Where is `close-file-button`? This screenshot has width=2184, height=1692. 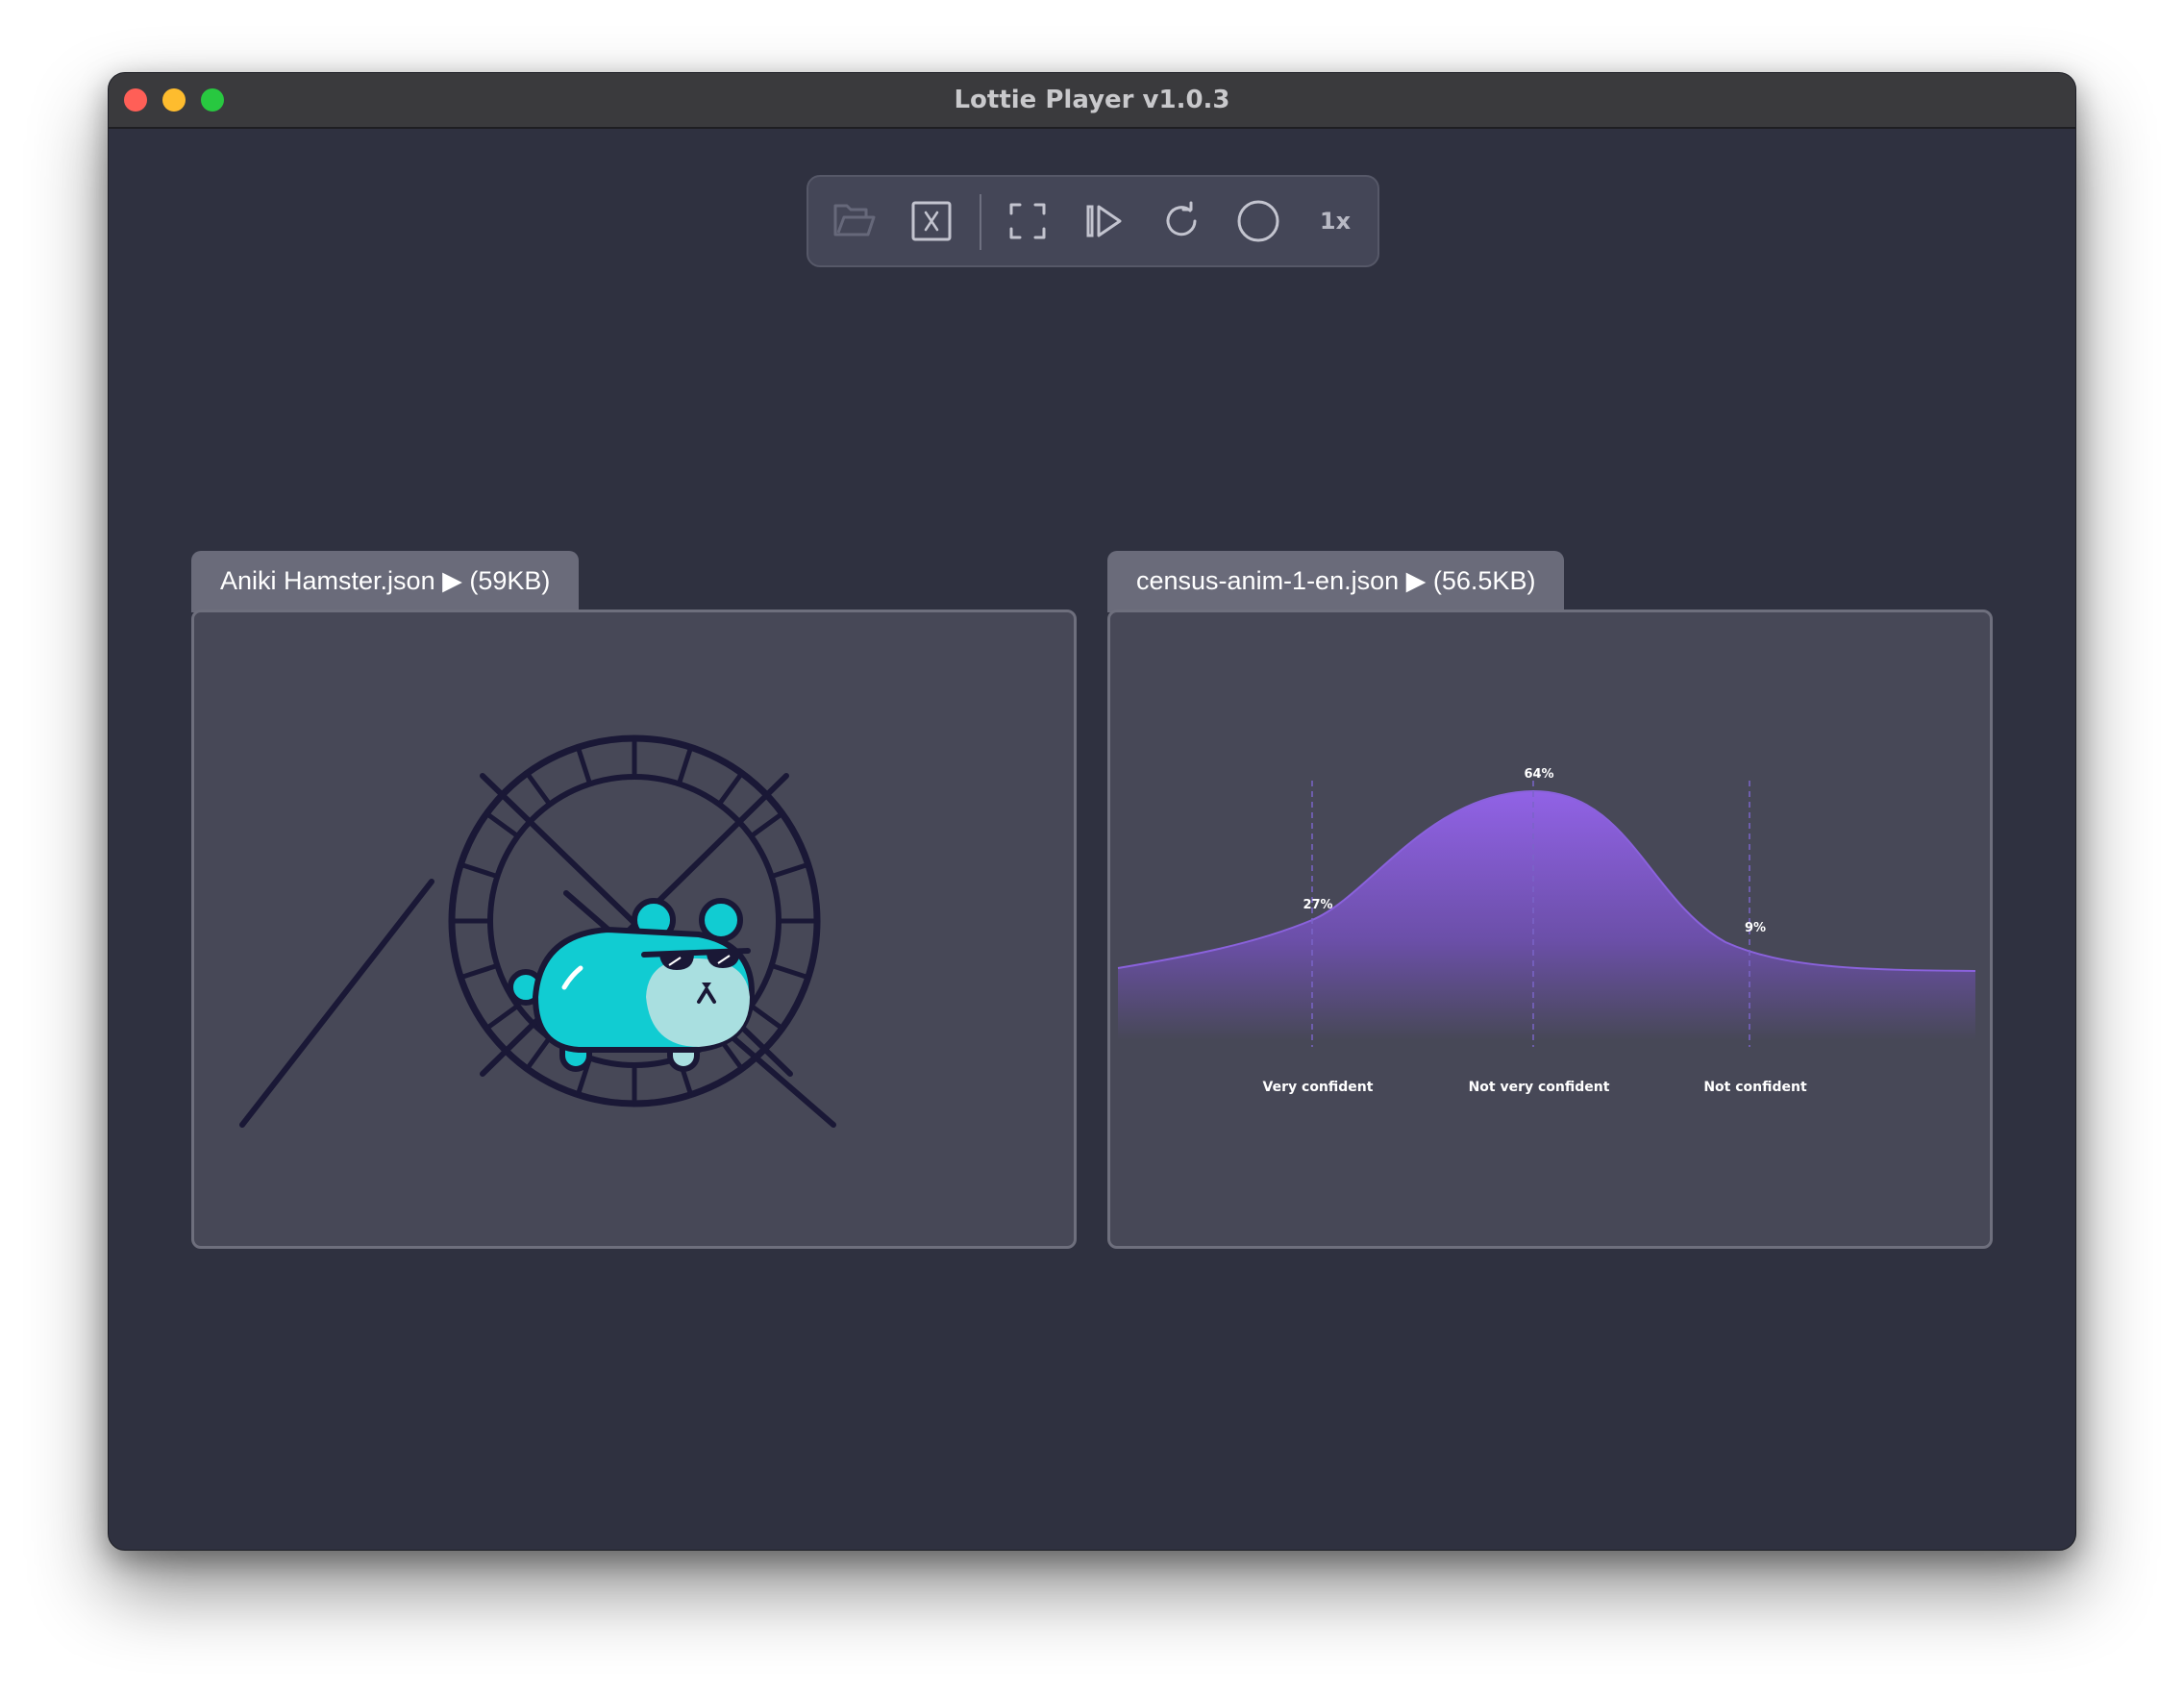
close-file-button is located at coordinates (932, 221).